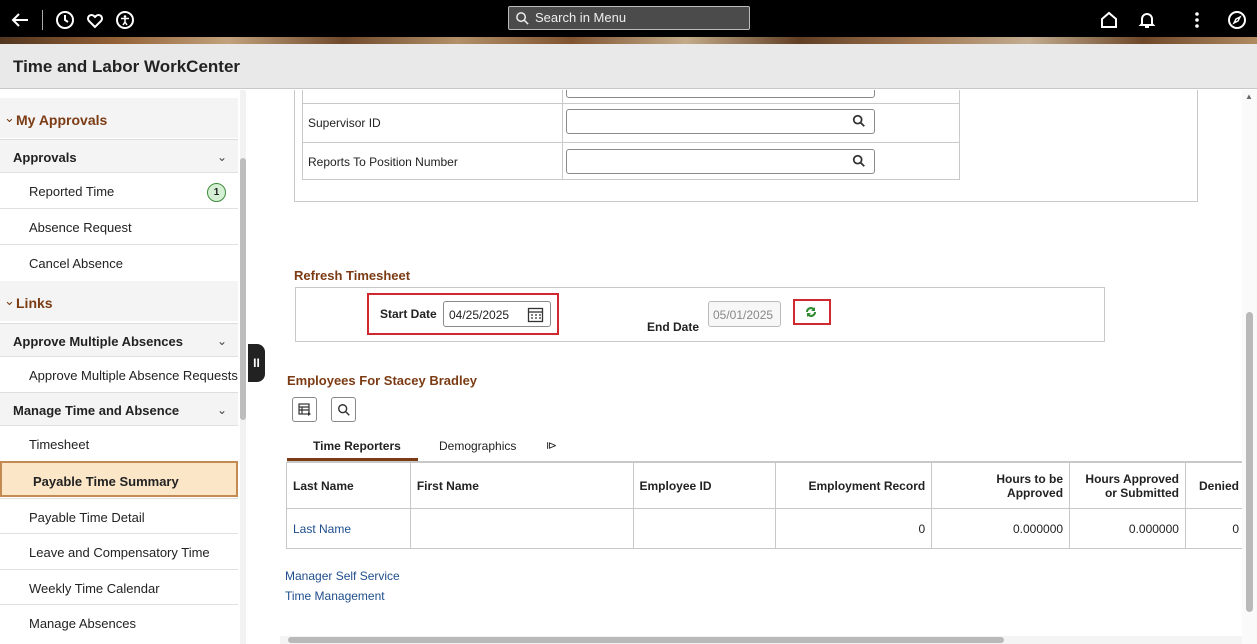 The image size is (1257, 644). Describe the element at coordinates (119, 190) in the screenshot. I see `sidebar-item-reported-time: Reported Time 1` at that location.